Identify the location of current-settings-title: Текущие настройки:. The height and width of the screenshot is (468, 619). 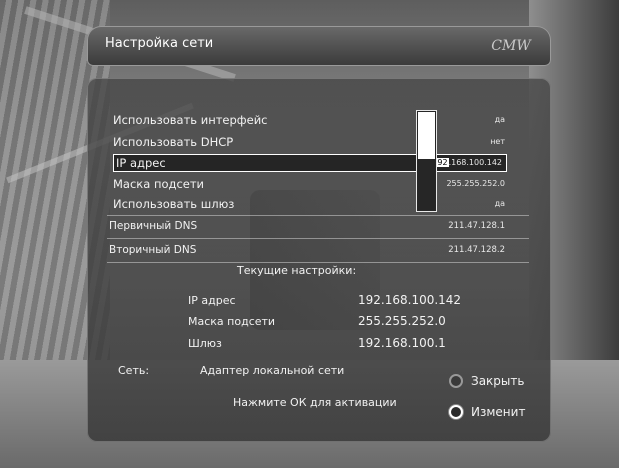
(297, 270).